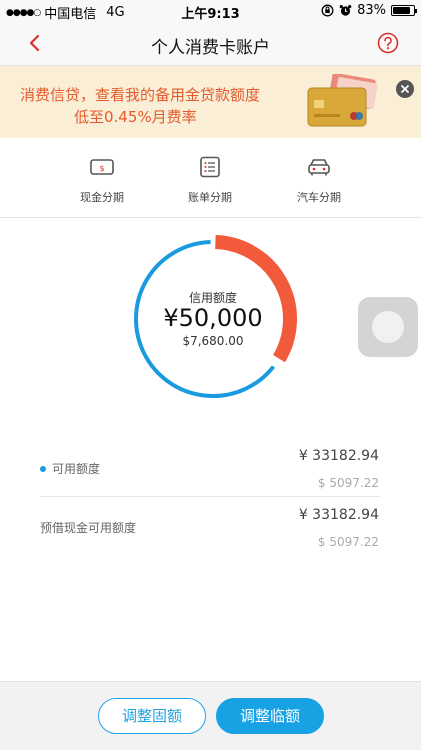 This screenshot has width=421, height=750. I want to click on battery-percent: 83%, so click(371, 10).